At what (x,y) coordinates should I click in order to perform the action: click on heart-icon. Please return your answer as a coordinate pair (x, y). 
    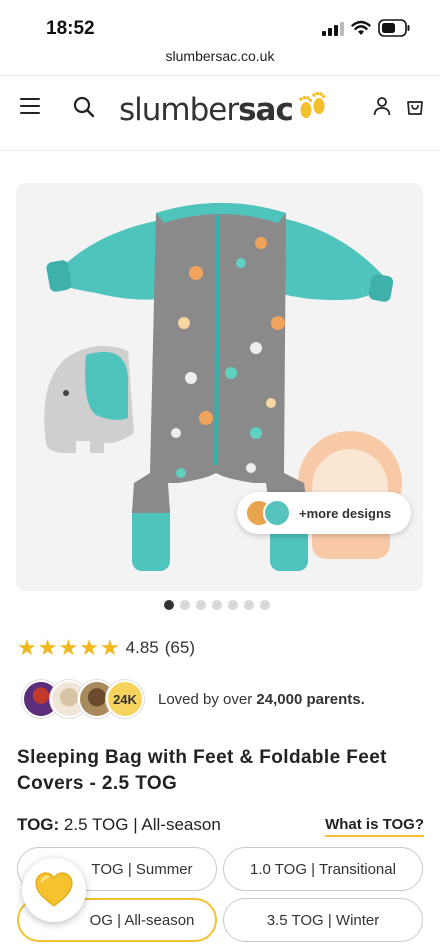
    Looking at the image, I should click on (54, 889).